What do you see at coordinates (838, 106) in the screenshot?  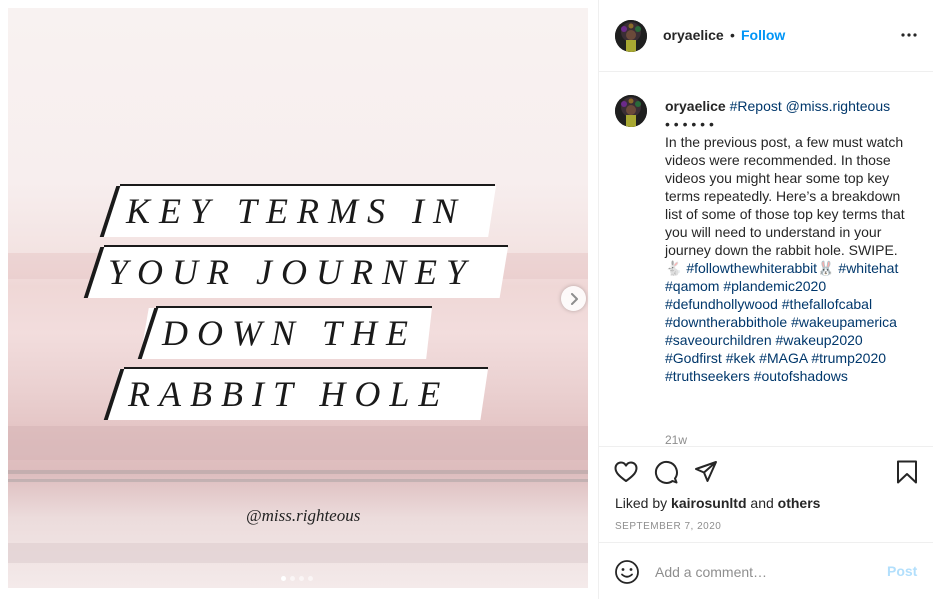 I see `mention-link: @miss.righteous` at bounding box center [838, 106].